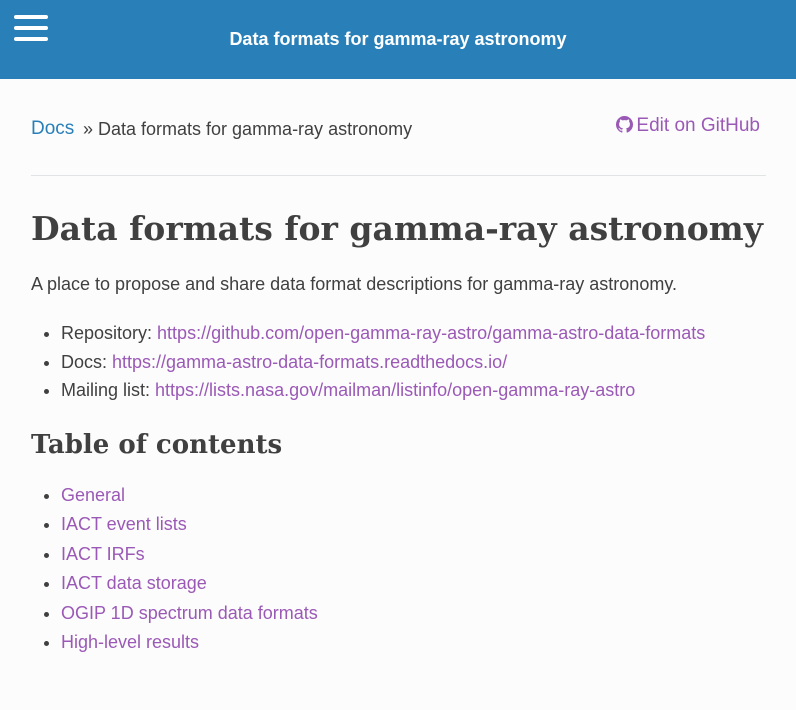  I want to click on link-label: Repository:, so click(109, 333).